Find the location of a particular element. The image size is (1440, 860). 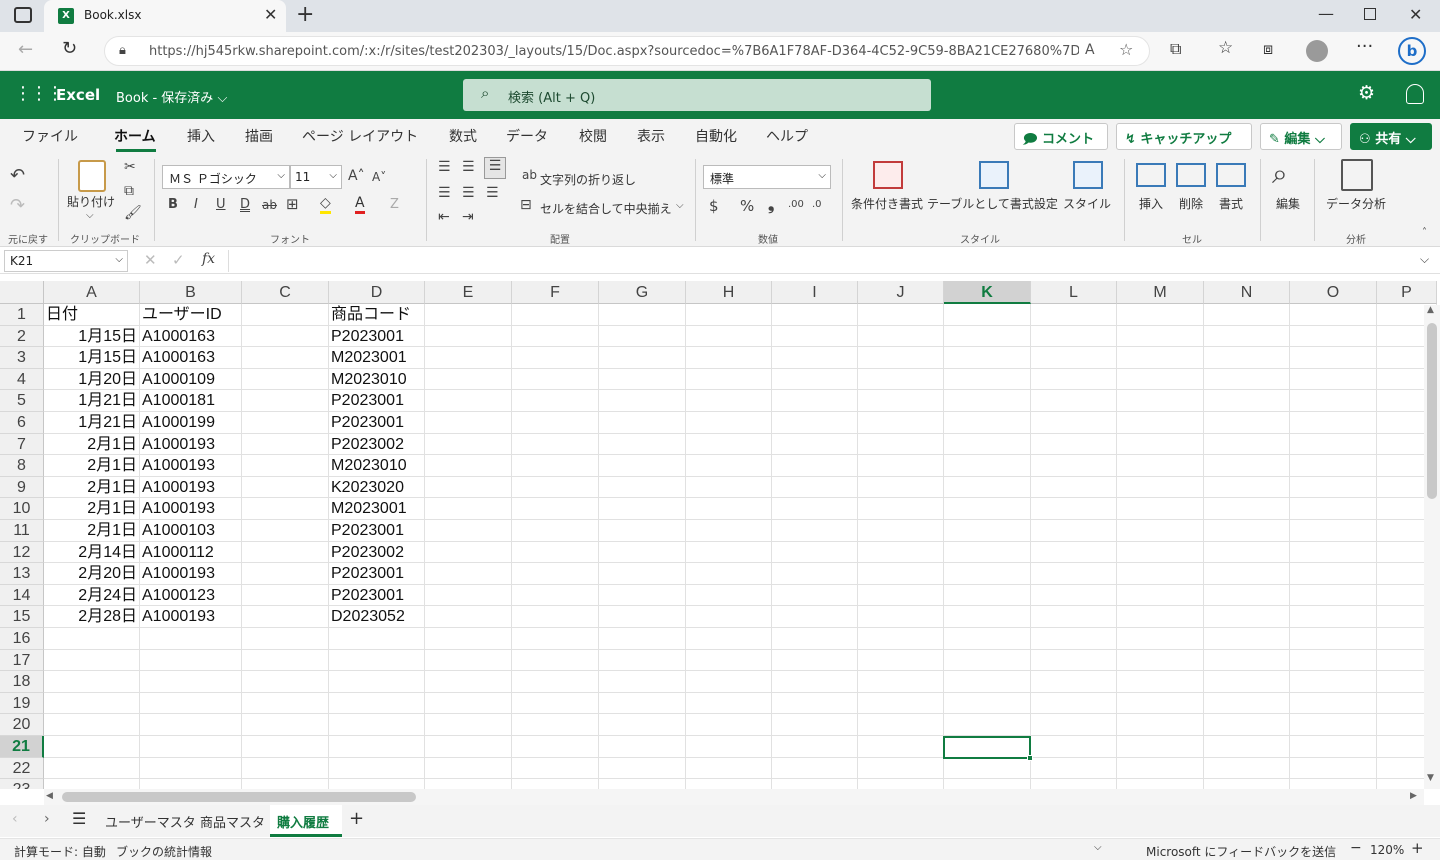

cell-l5 is located at coordinates (1074, 401).